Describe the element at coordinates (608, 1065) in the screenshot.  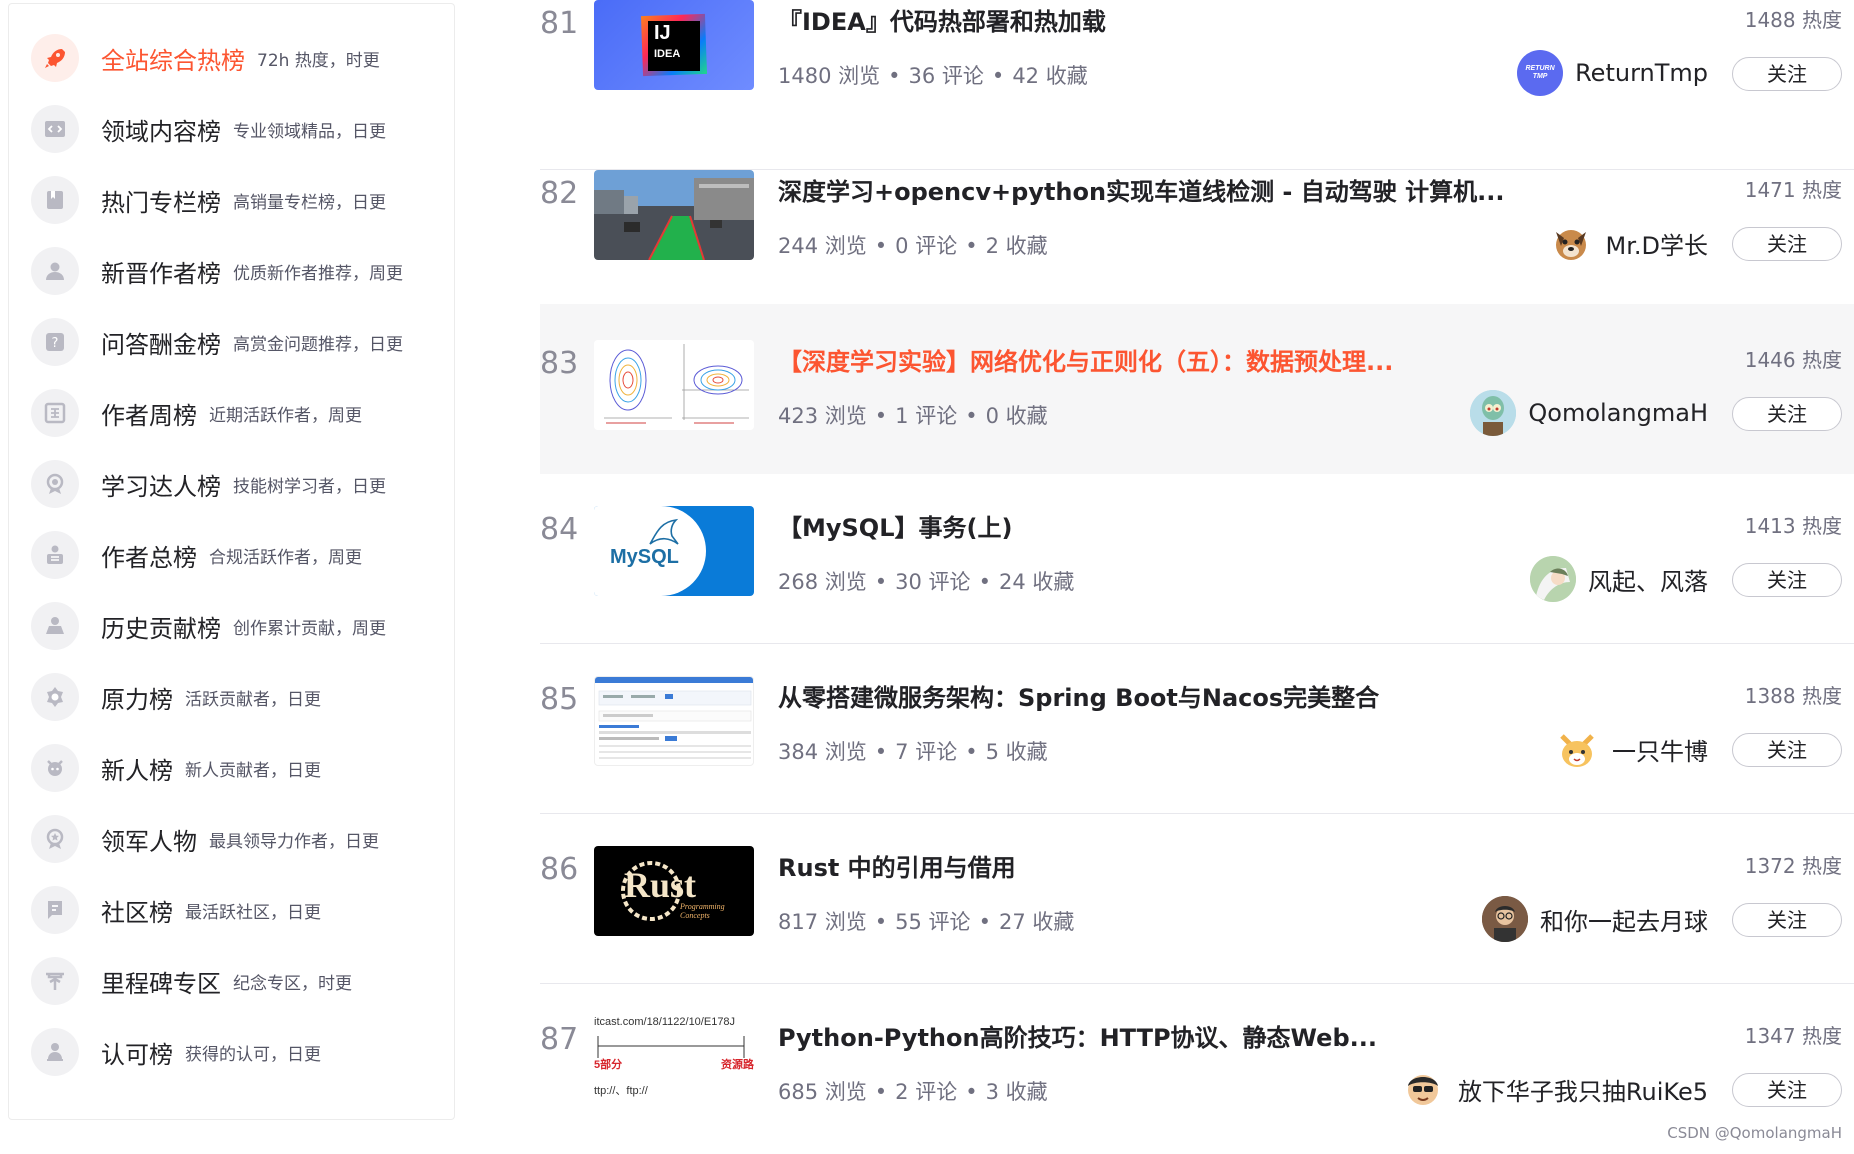
I see `url-part-left-label: 5部分` at that location.